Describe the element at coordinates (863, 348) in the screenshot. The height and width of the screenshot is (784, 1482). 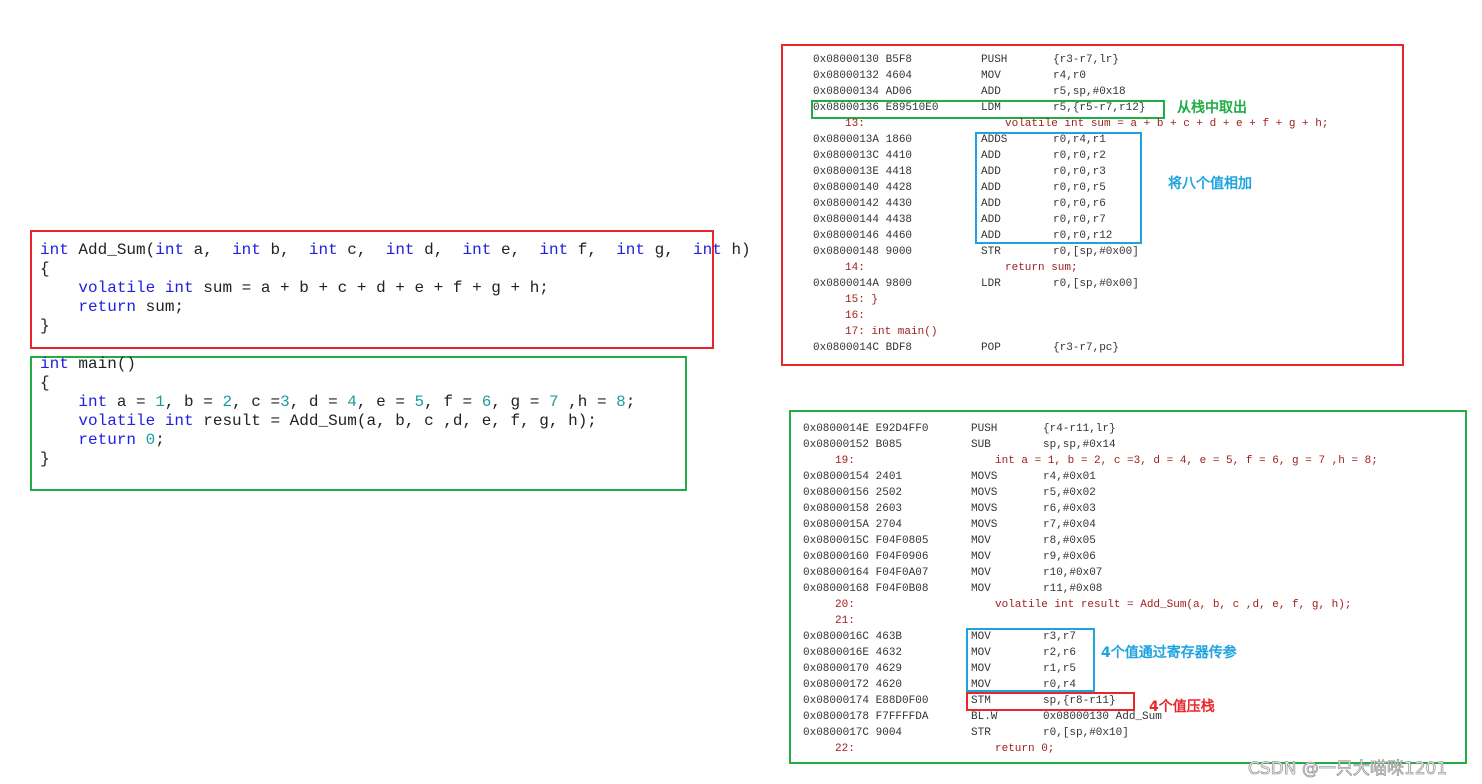
I see `instruction-address: 0x0800014C BDF8` at that location.